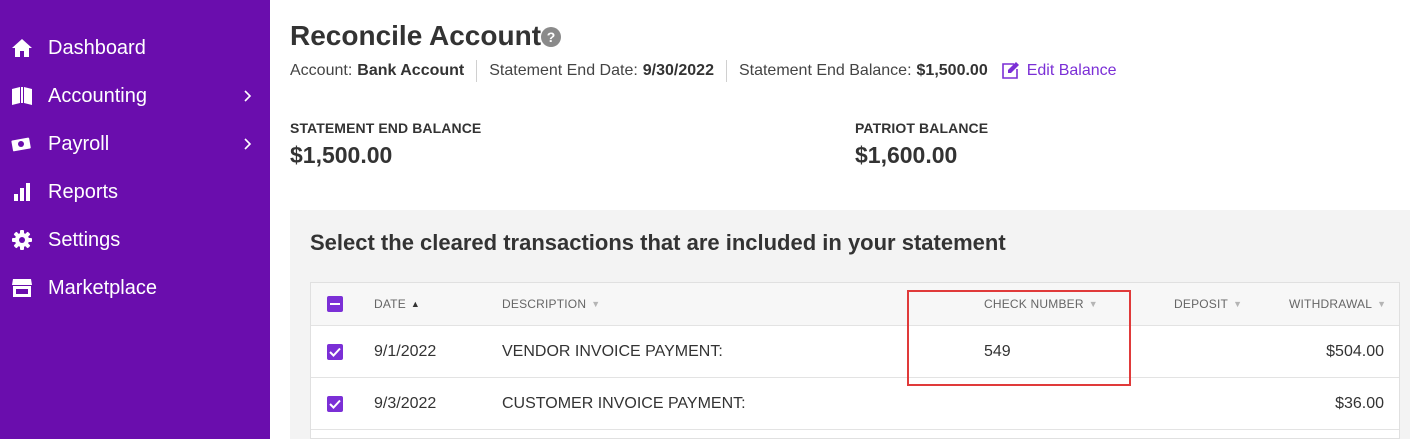 The width and height of the screenshot is (1410, 439). I want to click on minus-icon, so click(335, 304).